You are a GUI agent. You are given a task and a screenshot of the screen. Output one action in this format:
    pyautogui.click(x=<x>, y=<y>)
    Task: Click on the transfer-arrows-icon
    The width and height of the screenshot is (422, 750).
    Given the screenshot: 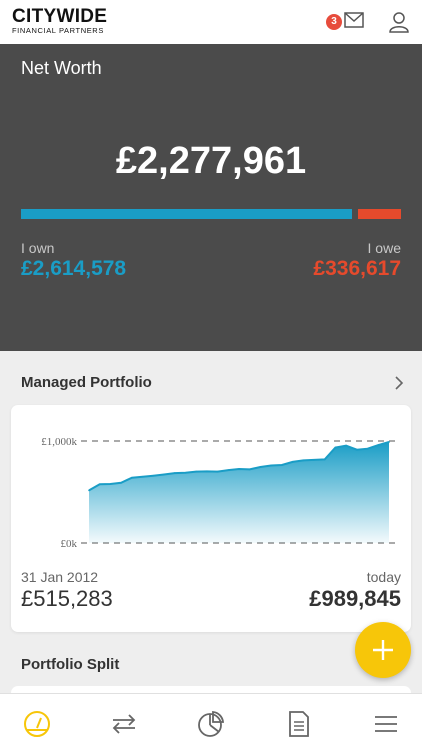 What is the action you would take?
    pyautogui.click(x=124, y=724)
    